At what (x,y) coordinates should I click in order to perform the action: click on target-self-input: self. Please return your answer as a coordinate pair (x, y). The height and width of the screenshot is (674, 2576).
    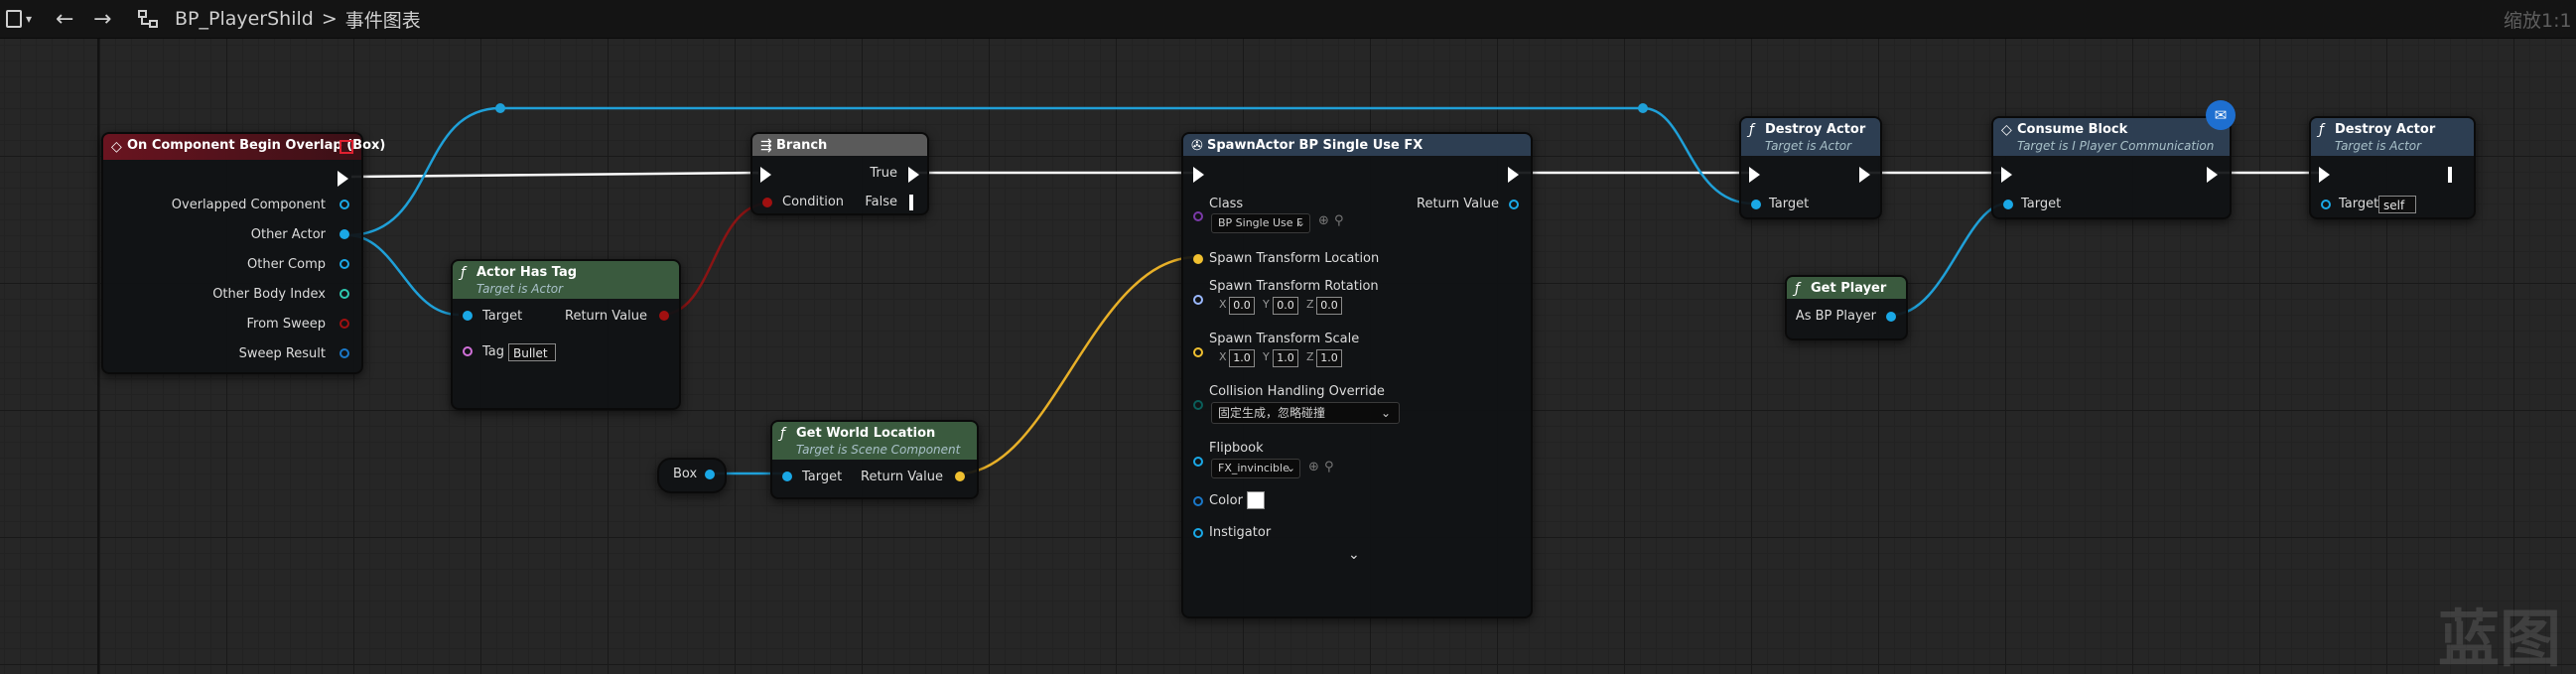
    Looking at the image, I should click on (2397, 205).